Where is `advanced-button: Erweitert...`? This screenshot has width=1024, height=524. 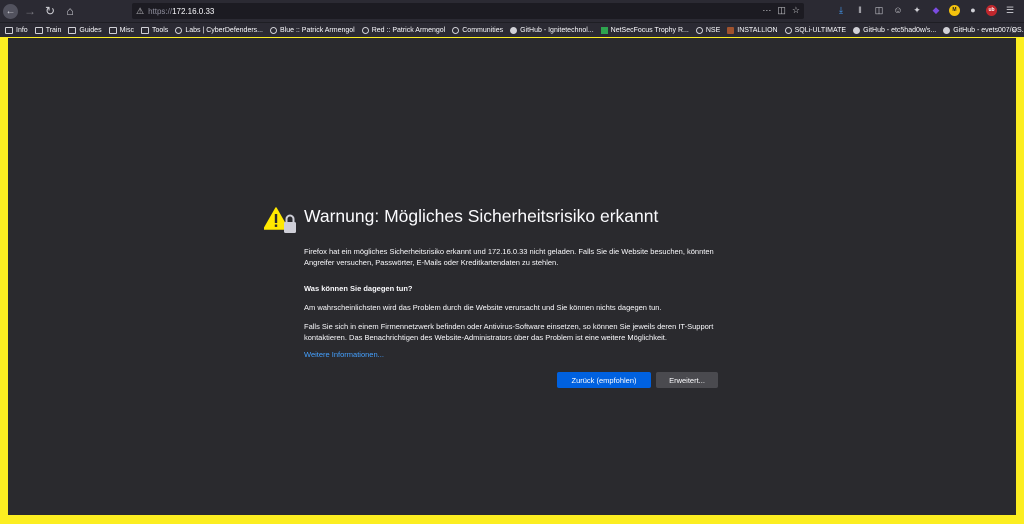
advanced-button: Erweitert... is located at coordinates (687, 380).